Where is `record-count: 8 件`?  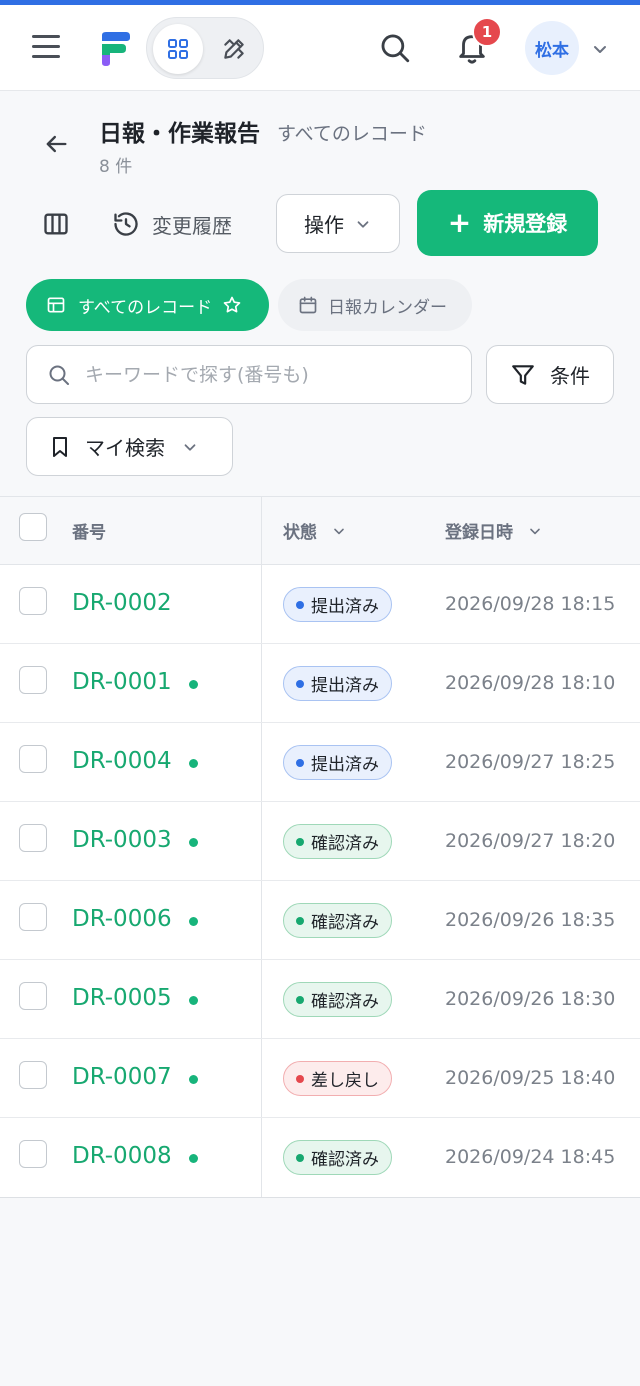 record-count: 8 件 is located at coordinates (116, 167).